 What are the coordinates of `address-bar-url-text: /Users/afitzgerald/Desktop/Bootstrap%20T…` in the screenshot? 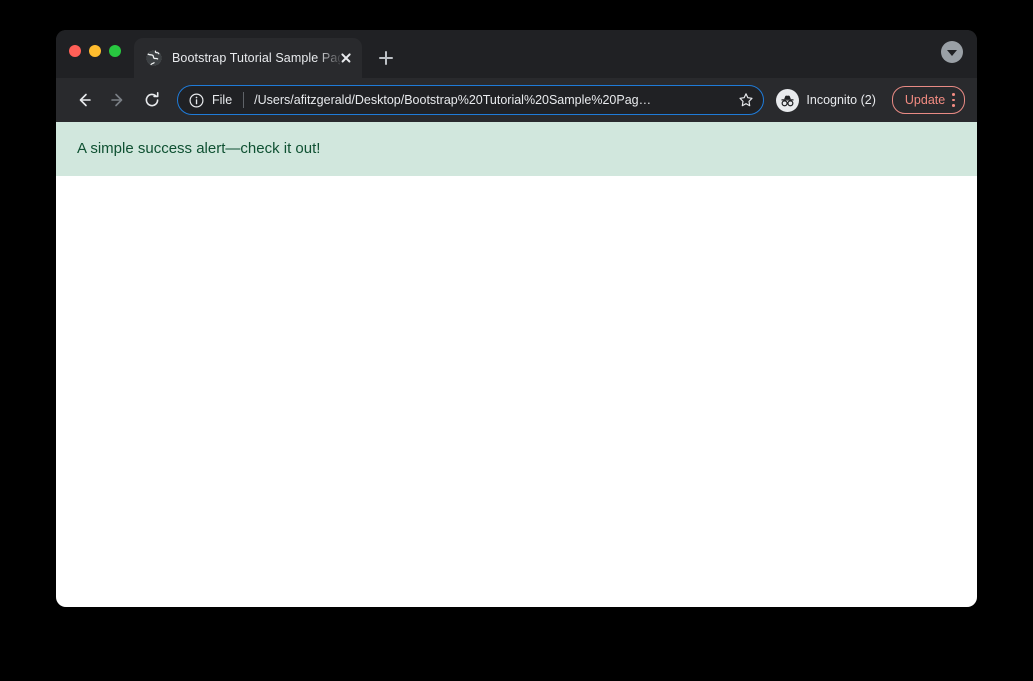 It's located at (491, 100).